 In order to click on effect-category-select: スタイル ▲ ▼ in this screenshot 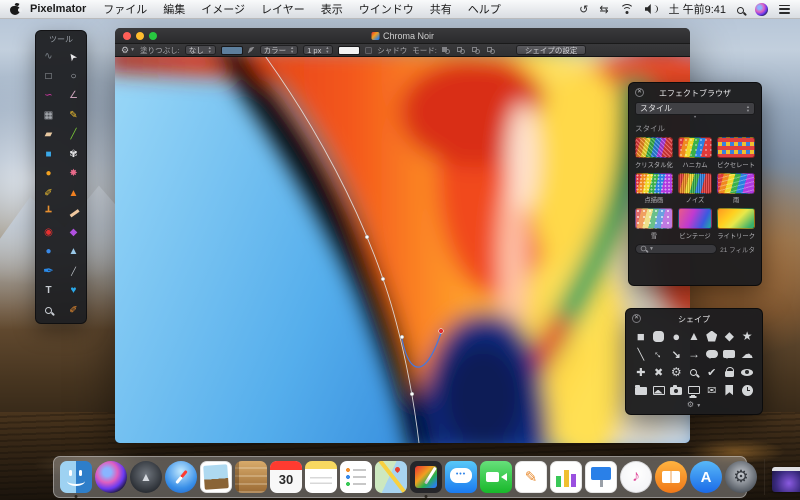, I will do `click(695, 108)`.